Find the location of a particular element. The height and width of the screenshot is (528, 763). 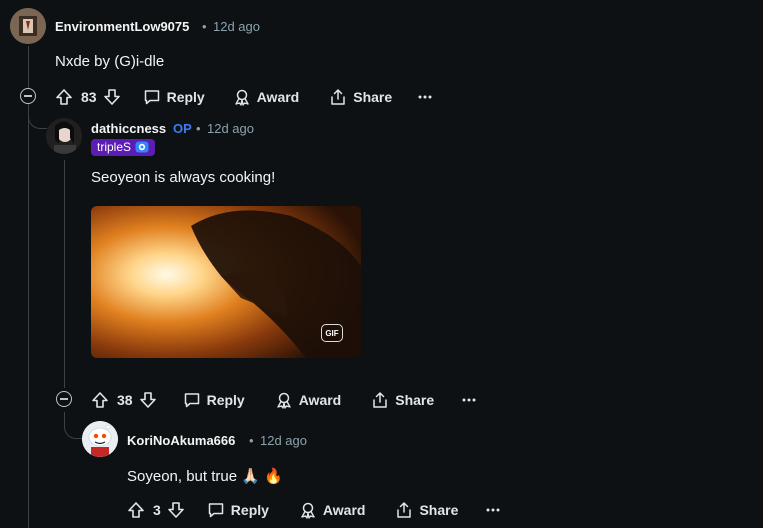

user-flair: tripleS is located at coordinates (123, 147).